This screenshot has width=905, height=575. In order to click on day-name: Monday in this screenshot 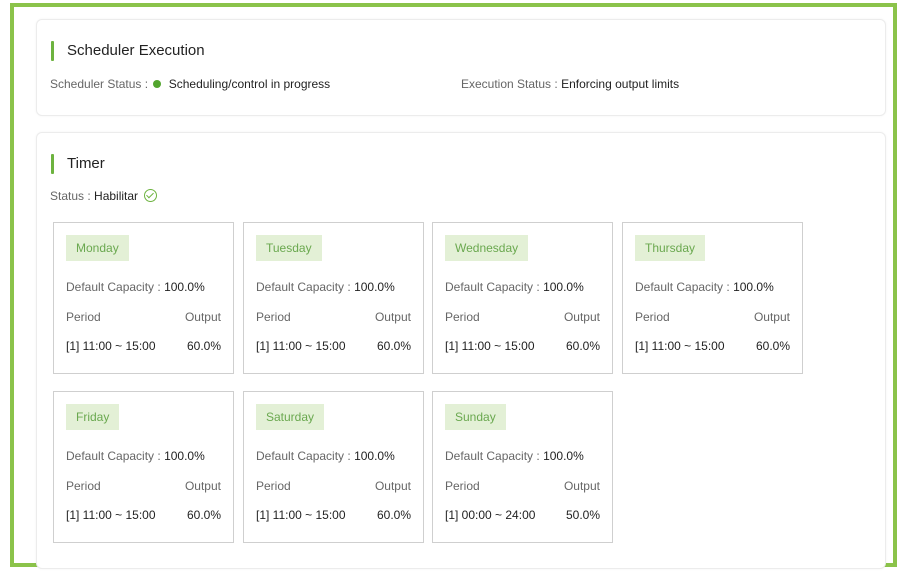, I will do `click(97, 248)`.